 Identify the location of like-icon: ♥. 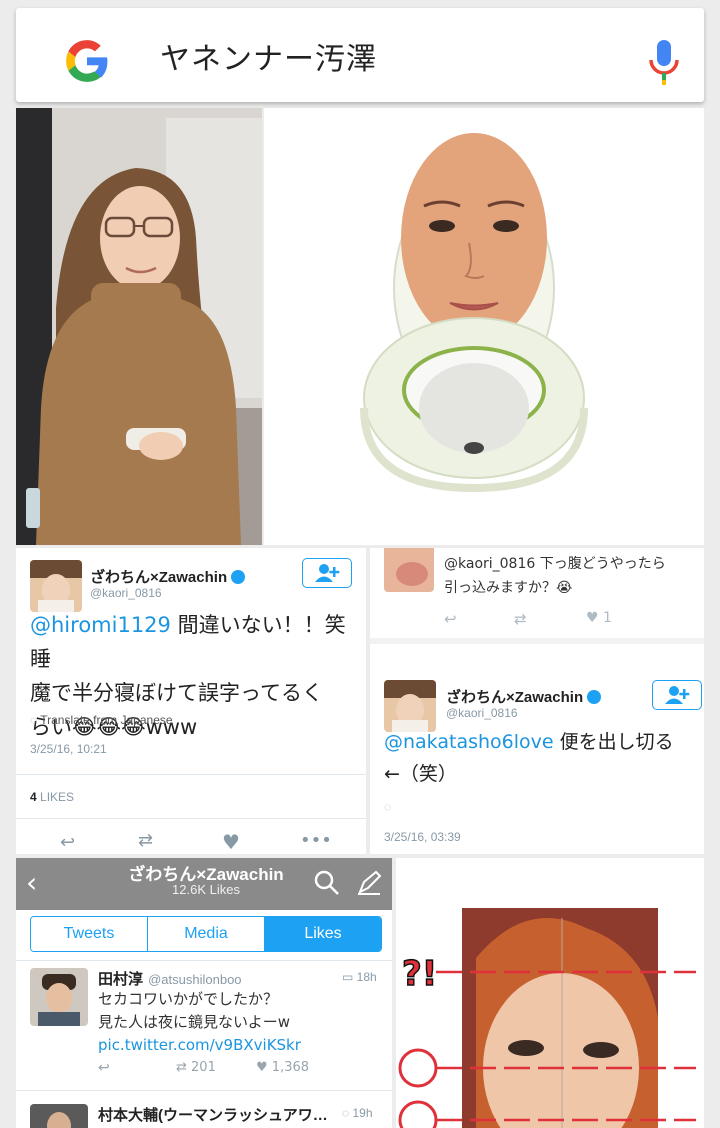
(231, 842).